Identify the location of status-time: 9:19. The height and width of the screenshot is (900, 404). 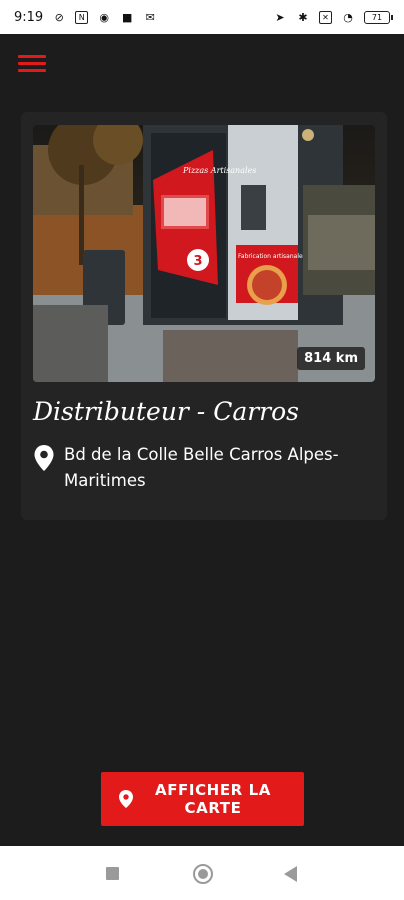
(29, 17).